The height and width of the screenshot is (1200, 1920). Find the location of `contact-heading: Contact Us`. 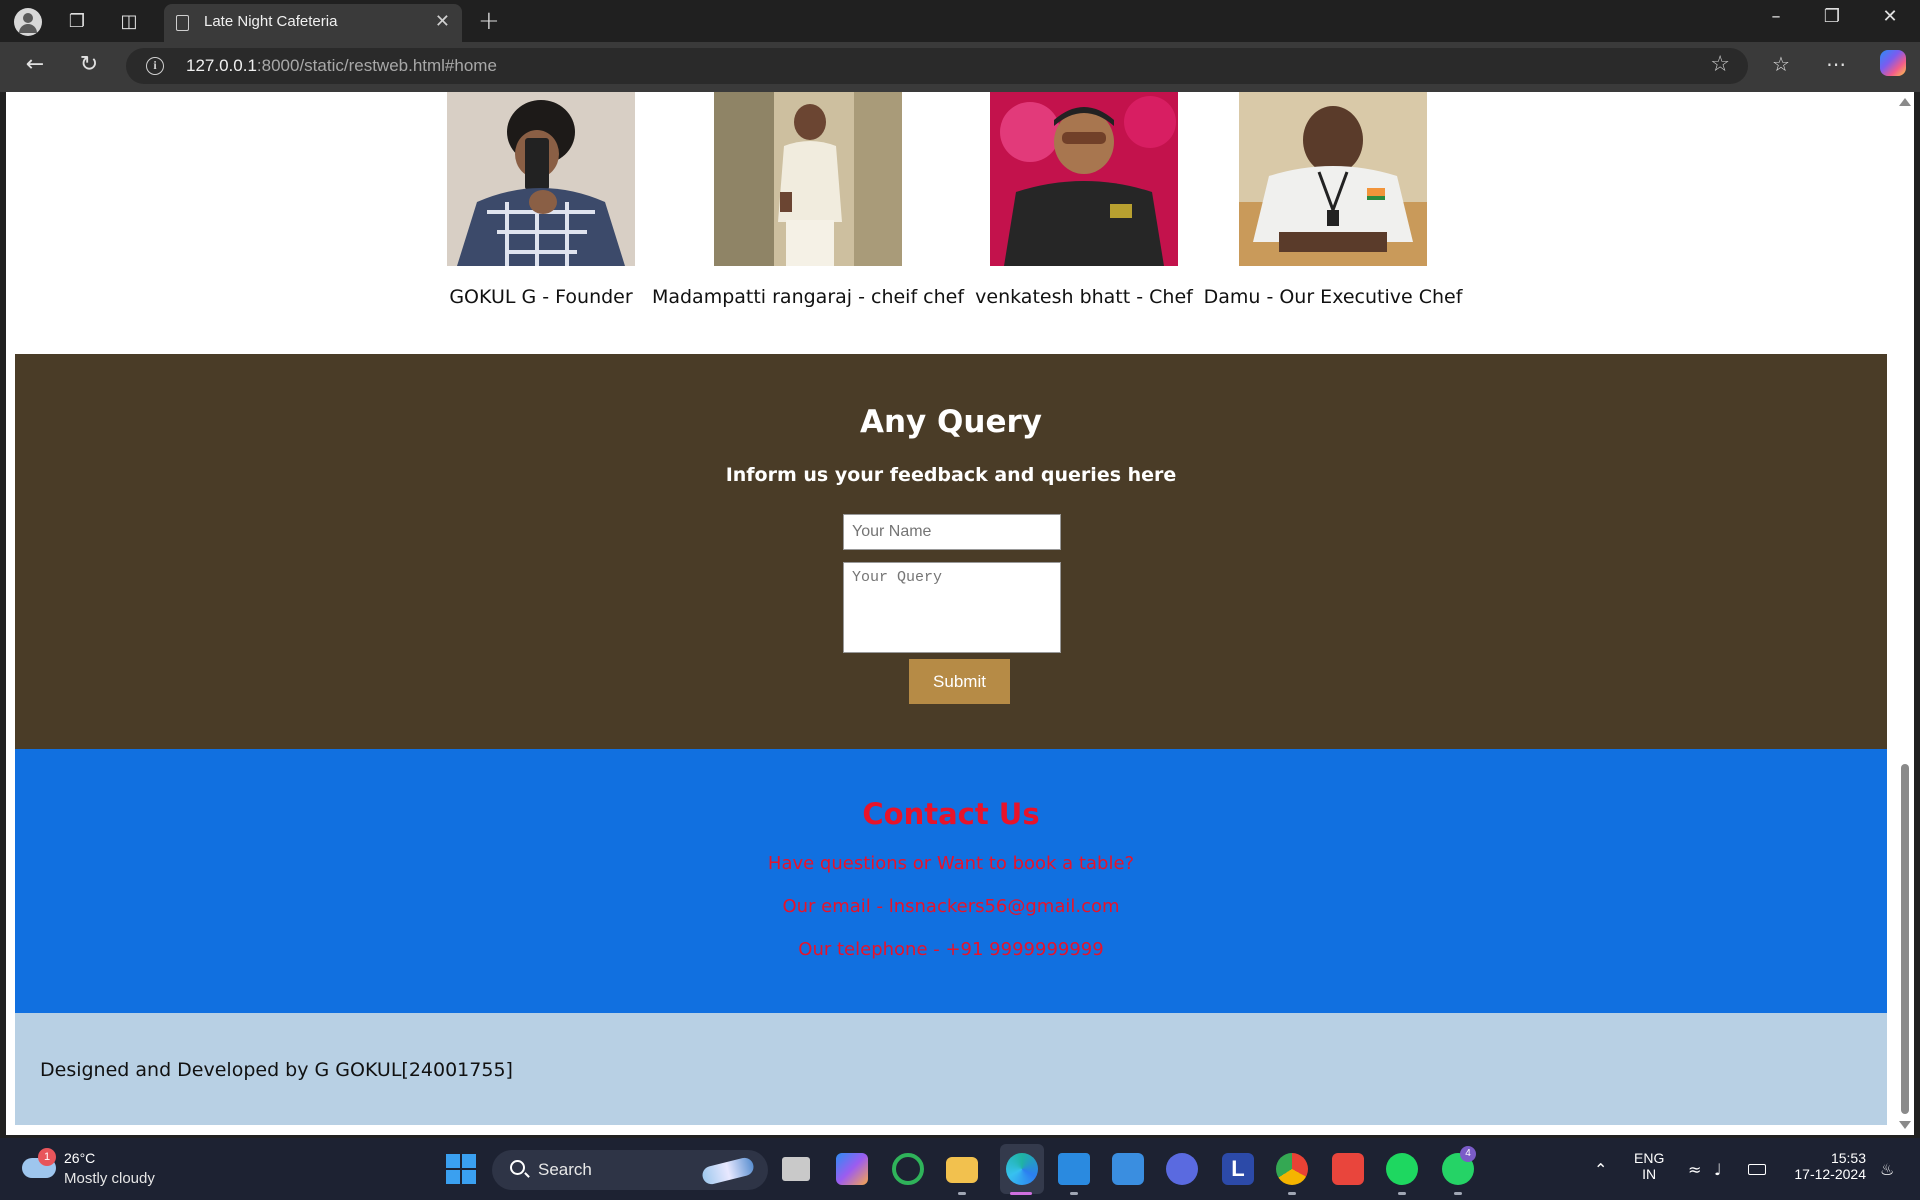

contact-heading: Contact Us is located at coordinates (951, 814).